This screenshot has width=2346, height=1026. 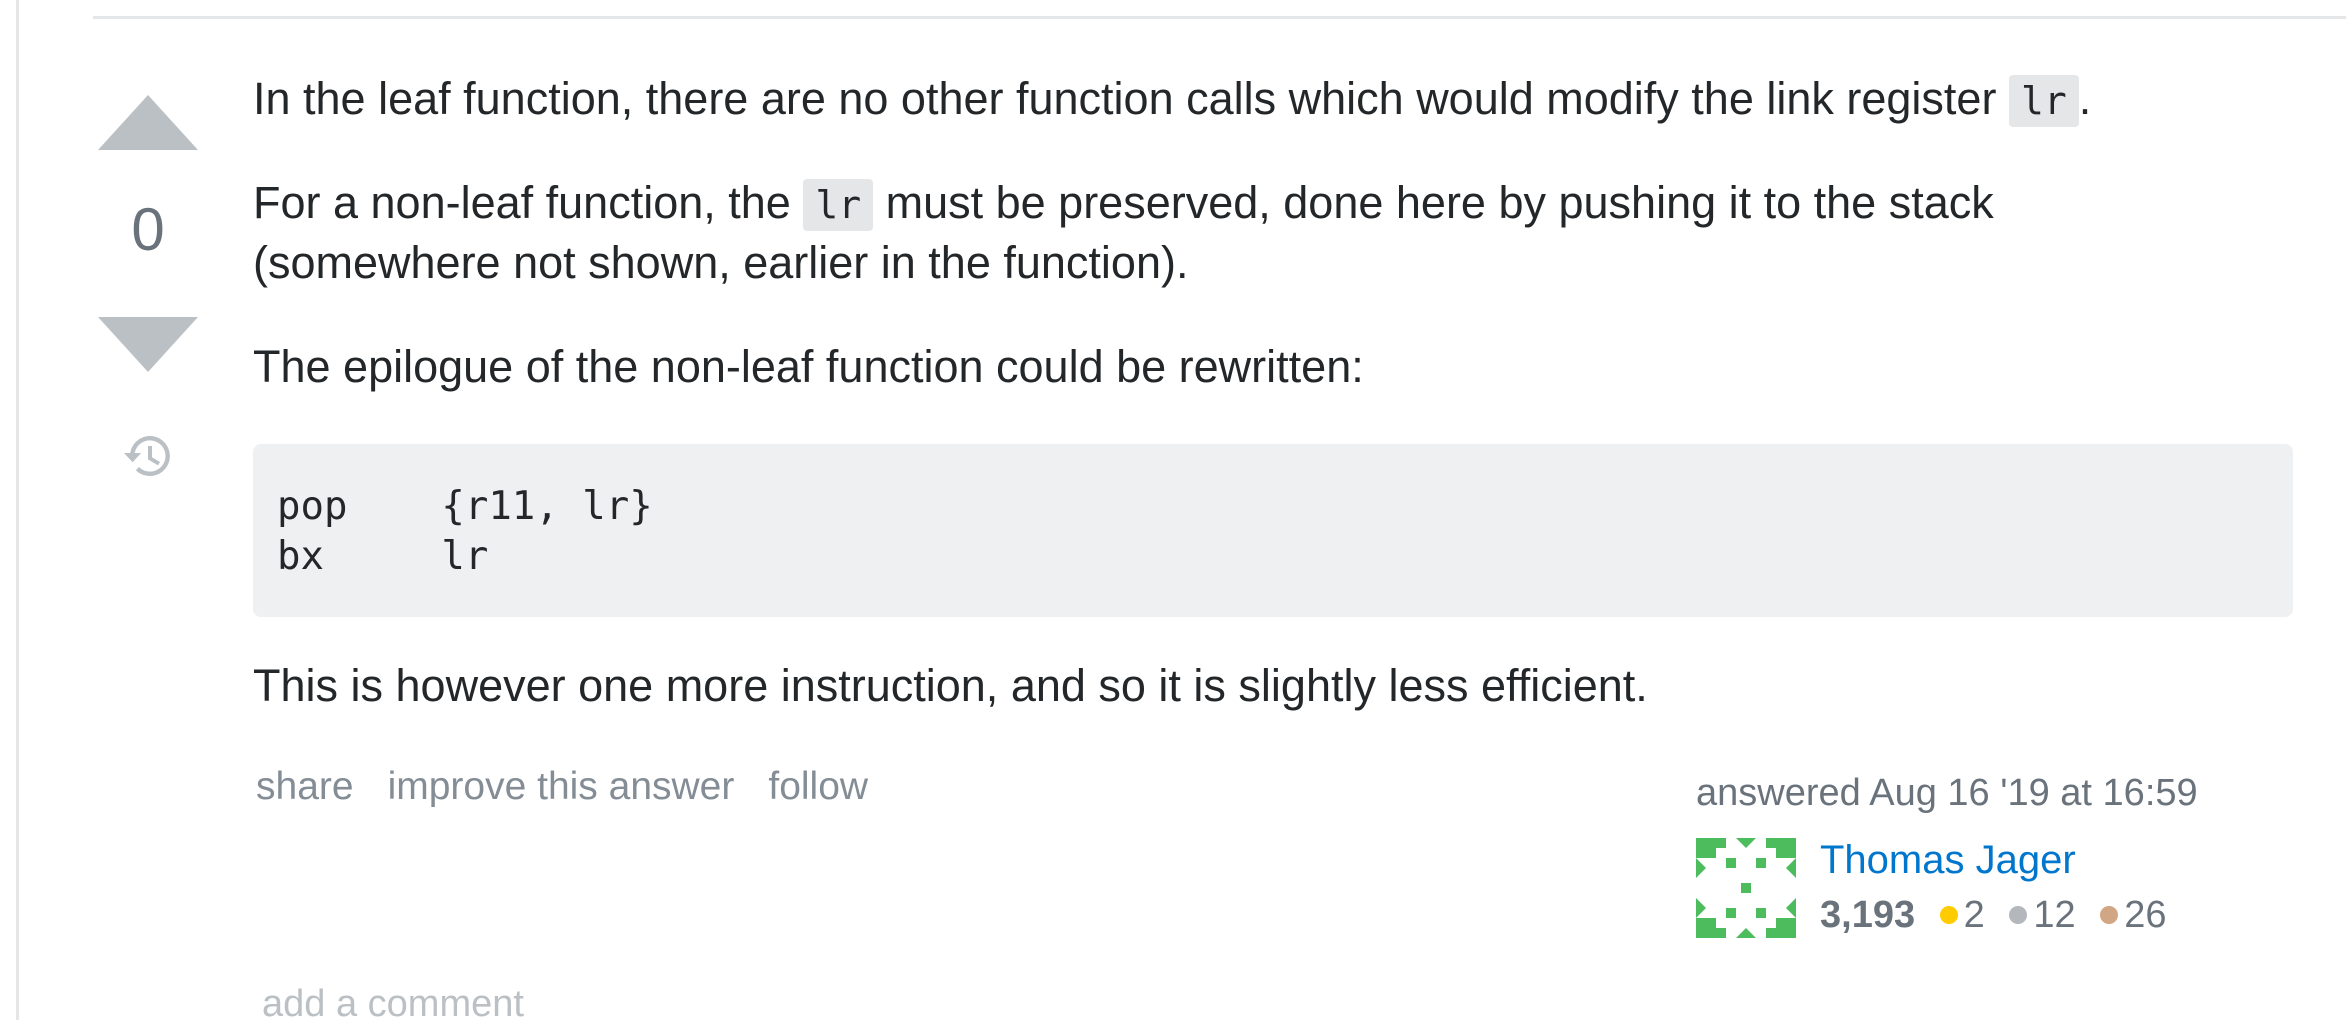 What do you see at coordinates (2054, 915) in the screenshot?
I see `silver-badge-count: 12` at bounding box center [2054, 915].